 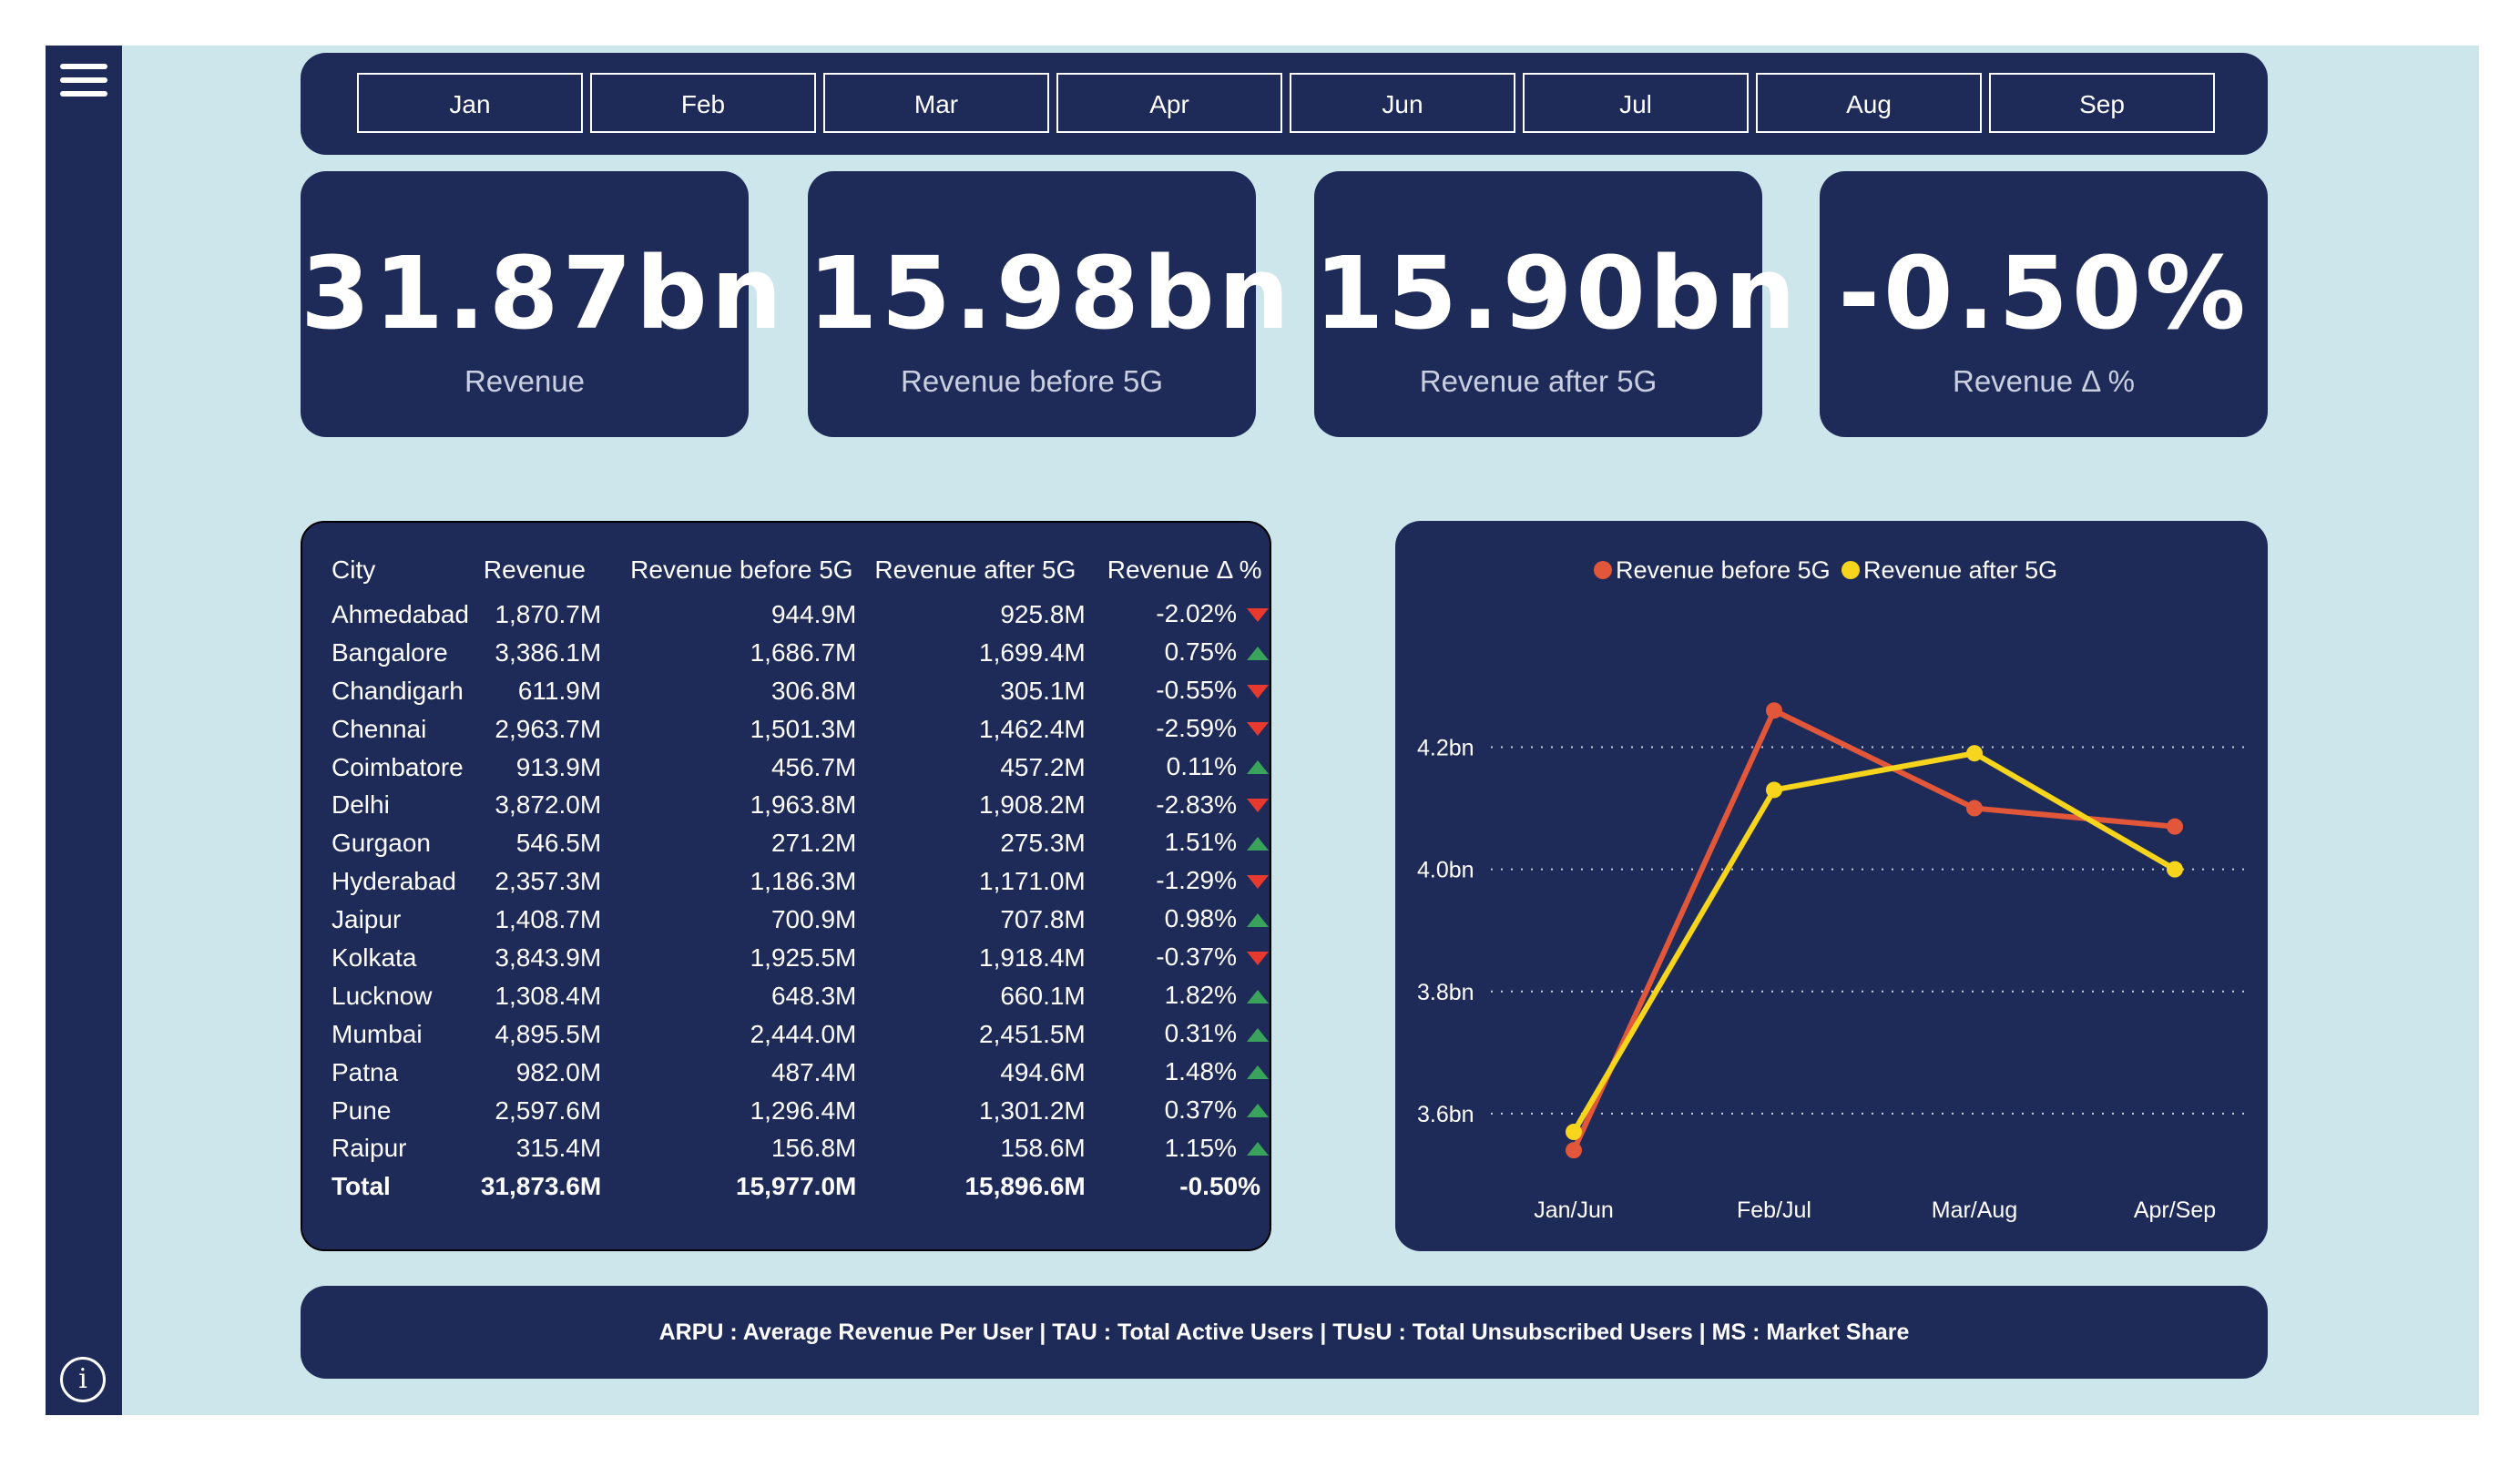 What do you see at coordinates (1196, 881) in the screenshot?
I see `delta-value: -1.29%` at bounding box center [1196, 881].